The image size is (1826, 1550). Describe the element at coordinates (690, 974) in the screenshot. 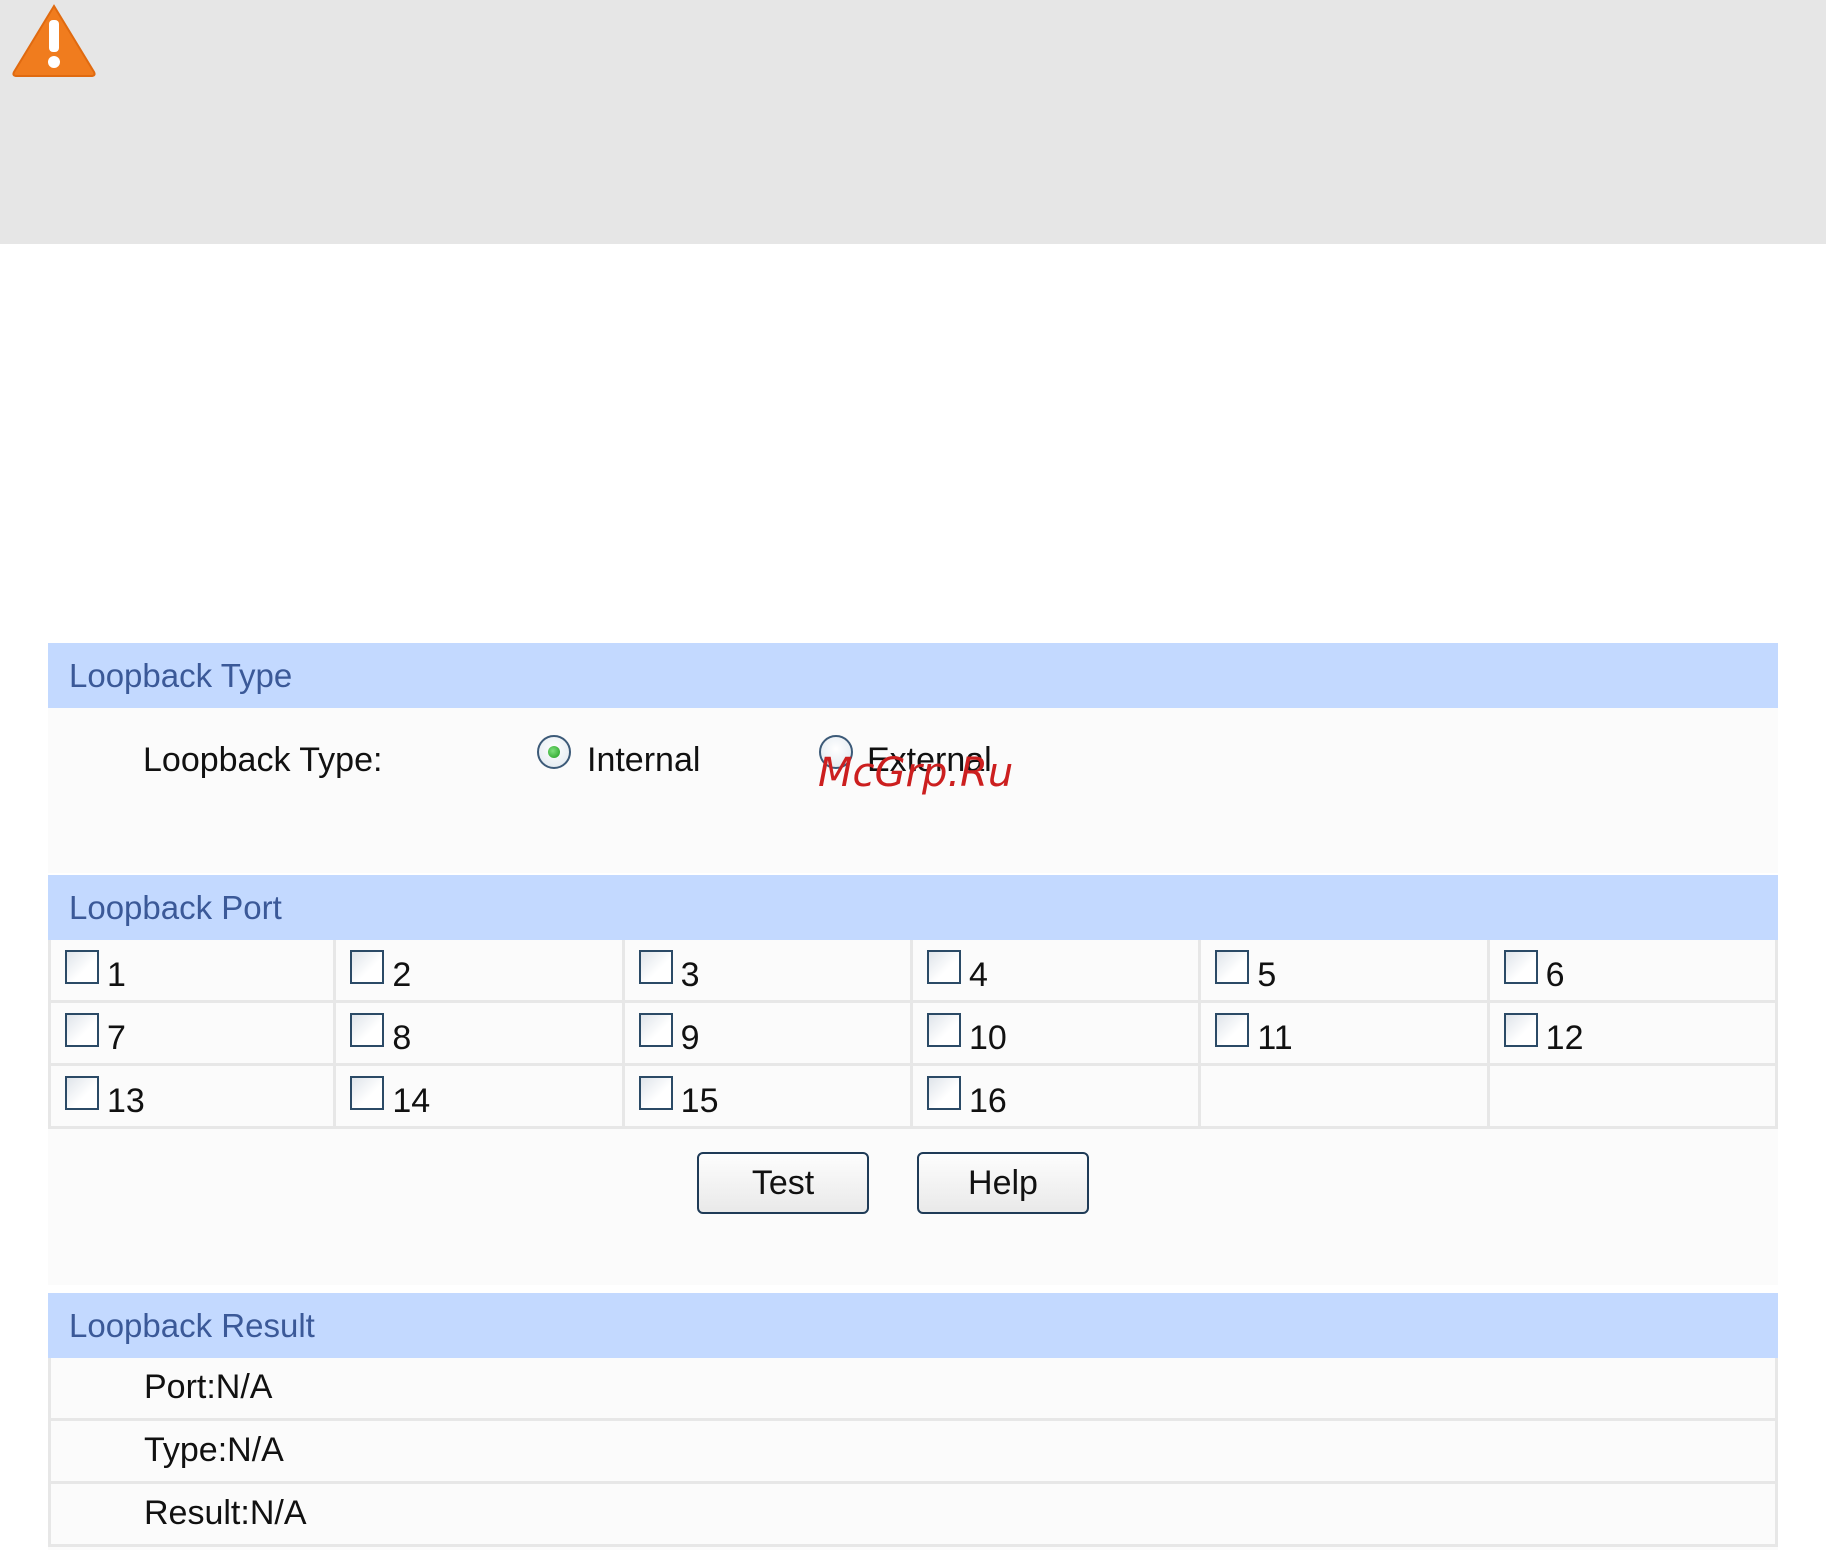

I see `port-label: 3` at that location.